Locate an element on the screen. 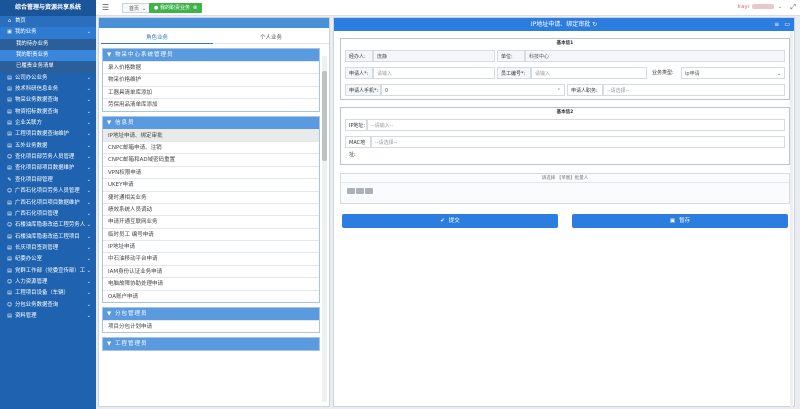  business-tabs: 角色业务 个人业务 is located at coordinates (215, 38).